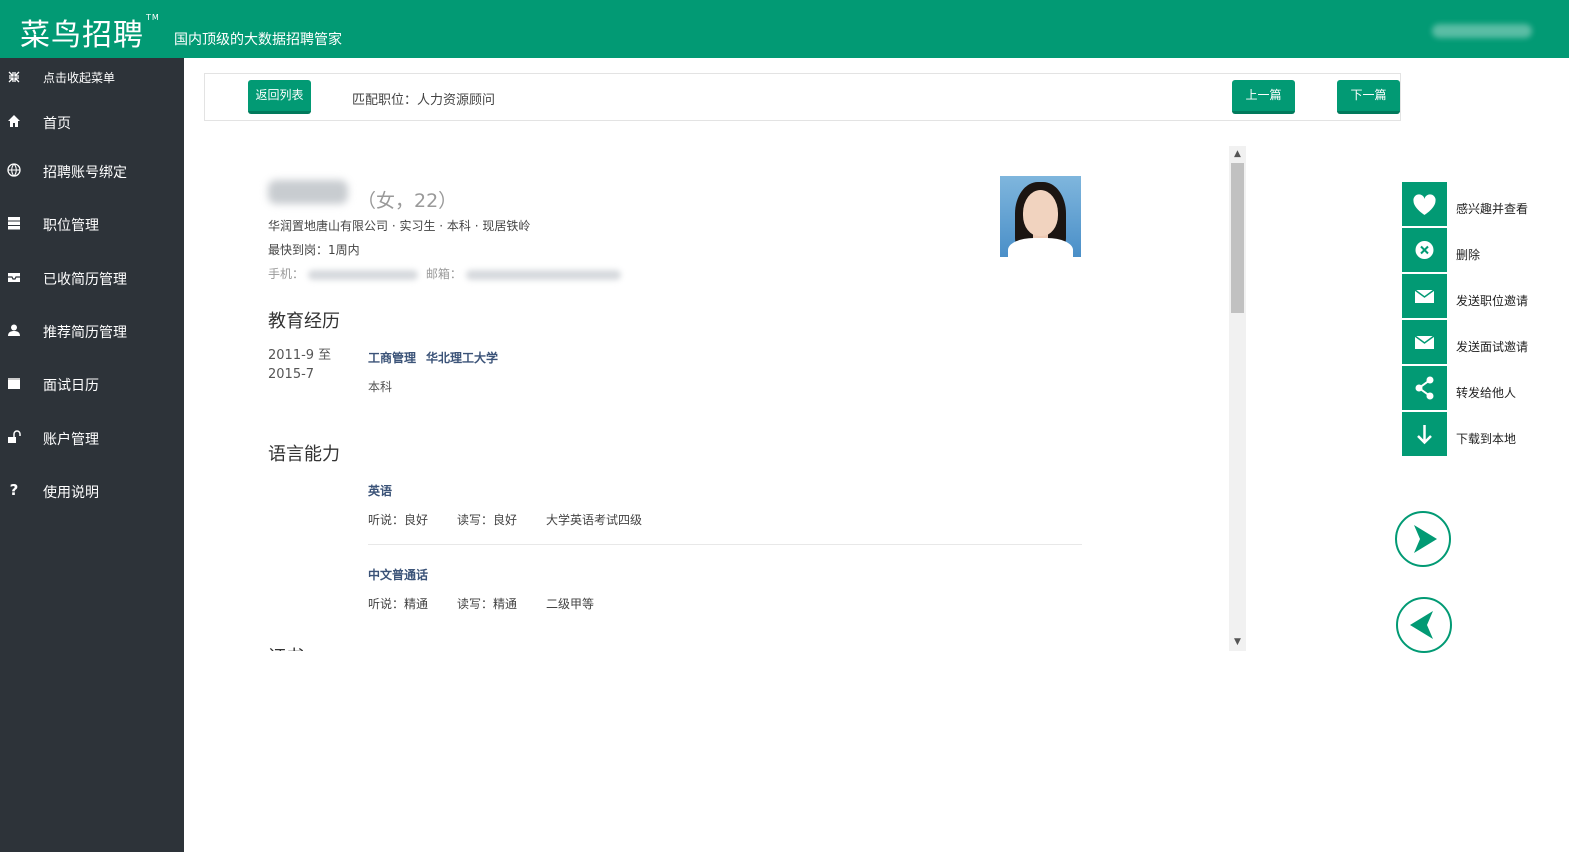 Image resolution: width=1569 pixels, height=852 pixels. What do you see at coordinates (71, 440) in the screenshot?
I see `sidebar-item-label: 账户管理` at bounding box center [71, 440].